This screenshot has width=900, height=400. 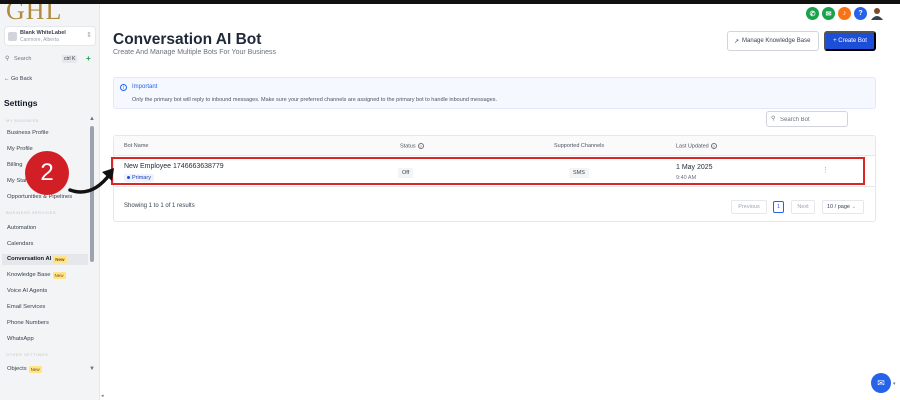 I want to click on caret-left-icon: ◂, so click(x=102, y=396).